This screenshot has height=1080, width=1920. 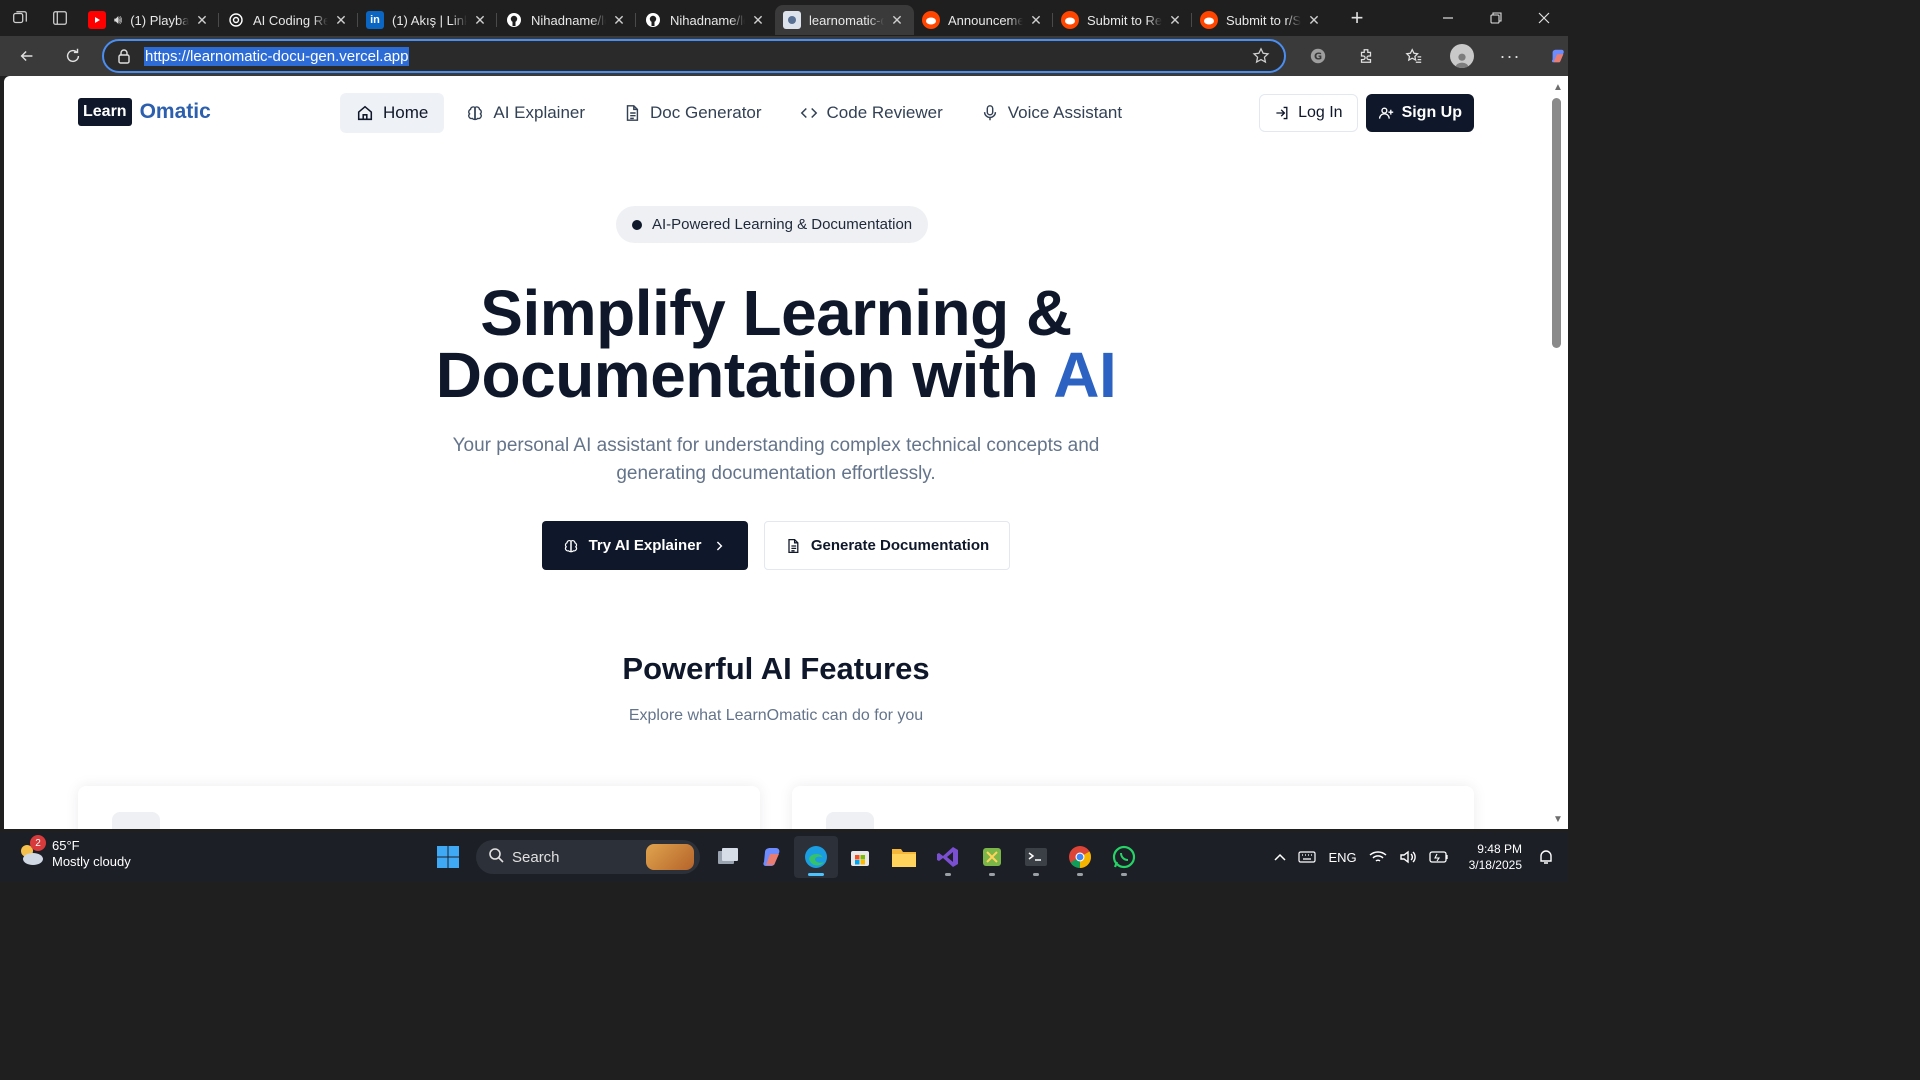 What do you see at coordinates (1448, 18) in the screenshot?
I see `minimize-icon` at bounding box center [1448, 18].